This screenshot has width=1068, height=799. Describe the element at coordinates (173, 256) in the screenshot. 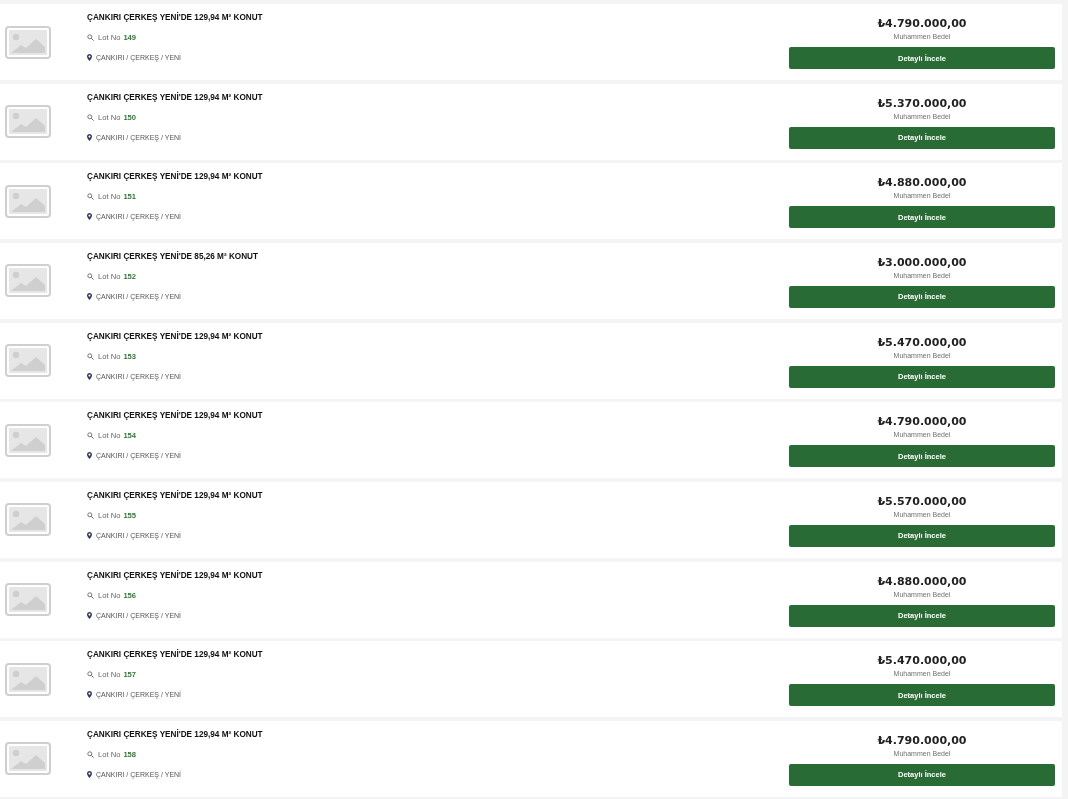

I see `listing-title: ÇANKIRI ÇERKEŞ YENİ'DE 85,26 M² KONUT` at that location.